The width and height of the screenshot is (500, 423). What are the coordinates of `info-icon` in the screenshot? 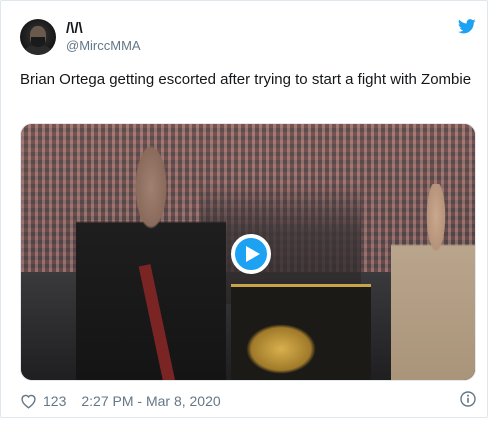 It's located at (468, 399).